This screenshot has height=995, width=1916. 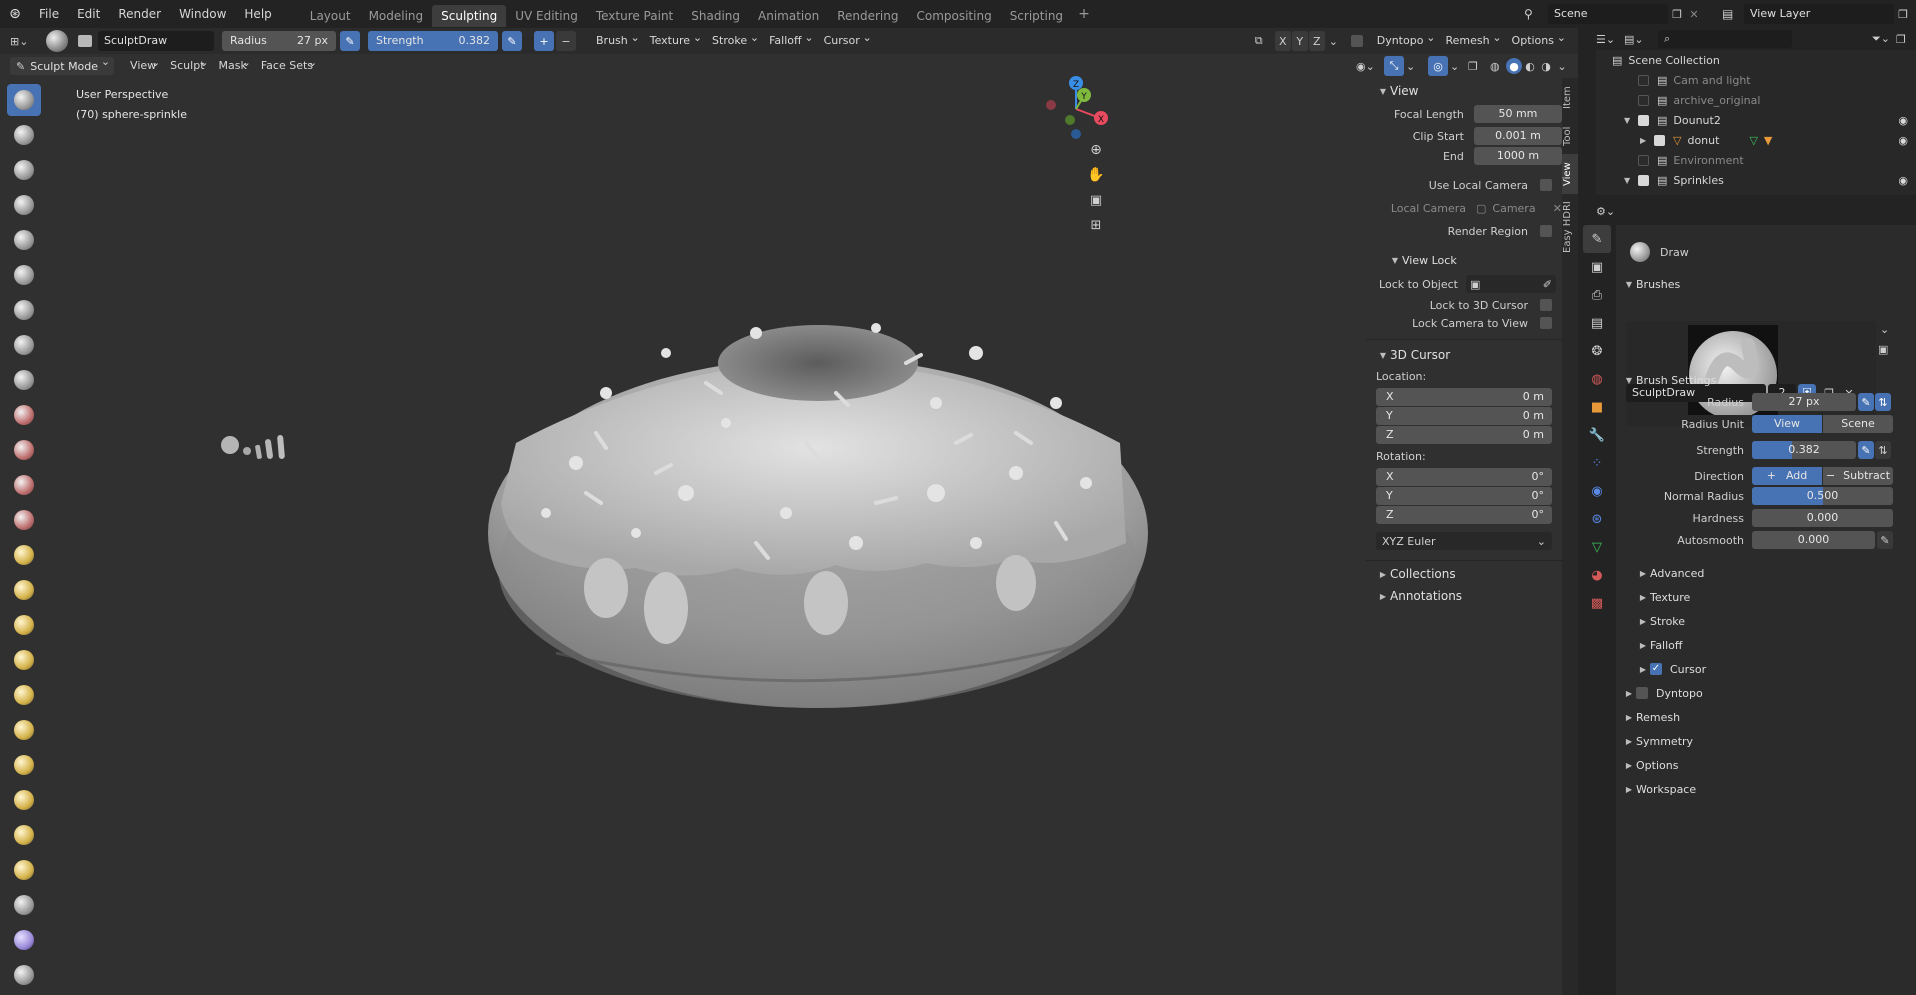 What do you see at coordinates (1470, 39) in the screenshot?
I see `remesh-menu: Remesh` at bounding box center [1470, 39].